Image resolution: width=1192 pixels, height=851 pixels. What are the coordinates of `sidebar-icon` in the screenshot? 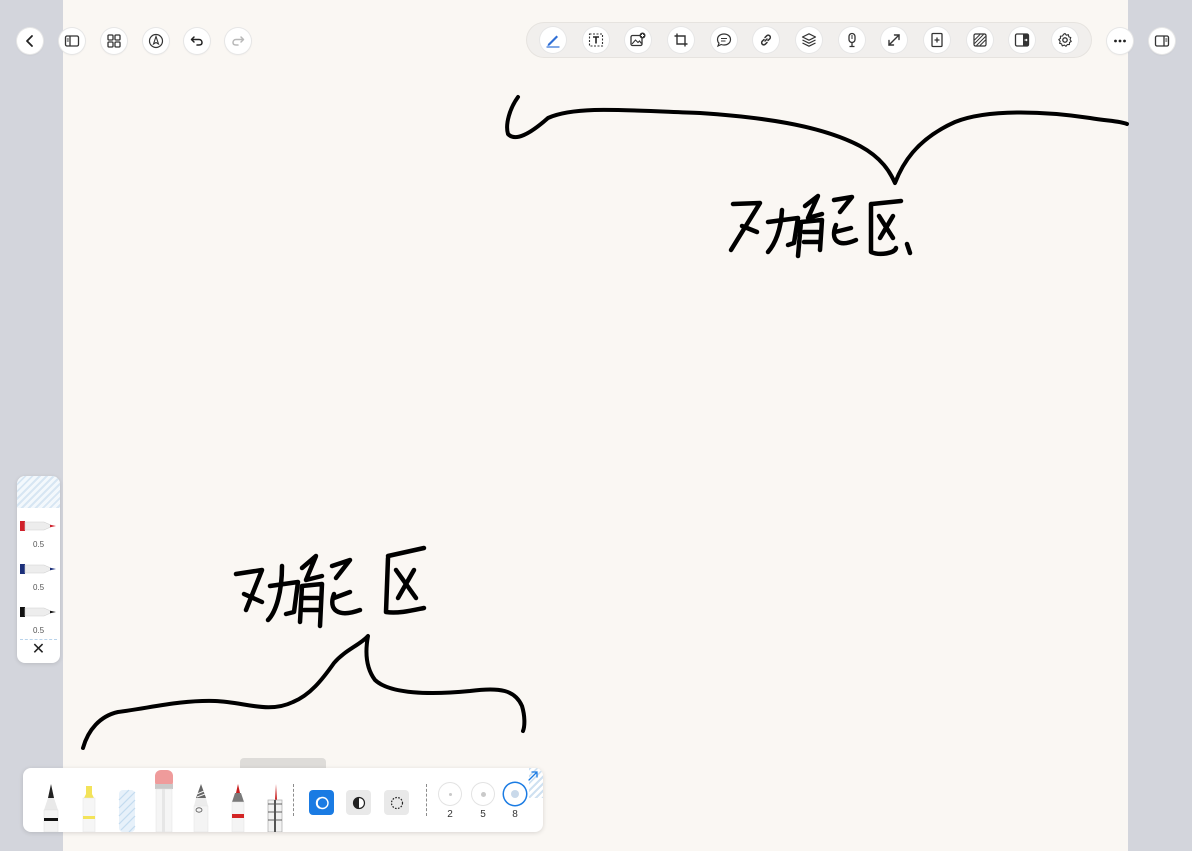 It's located at (72, 41).